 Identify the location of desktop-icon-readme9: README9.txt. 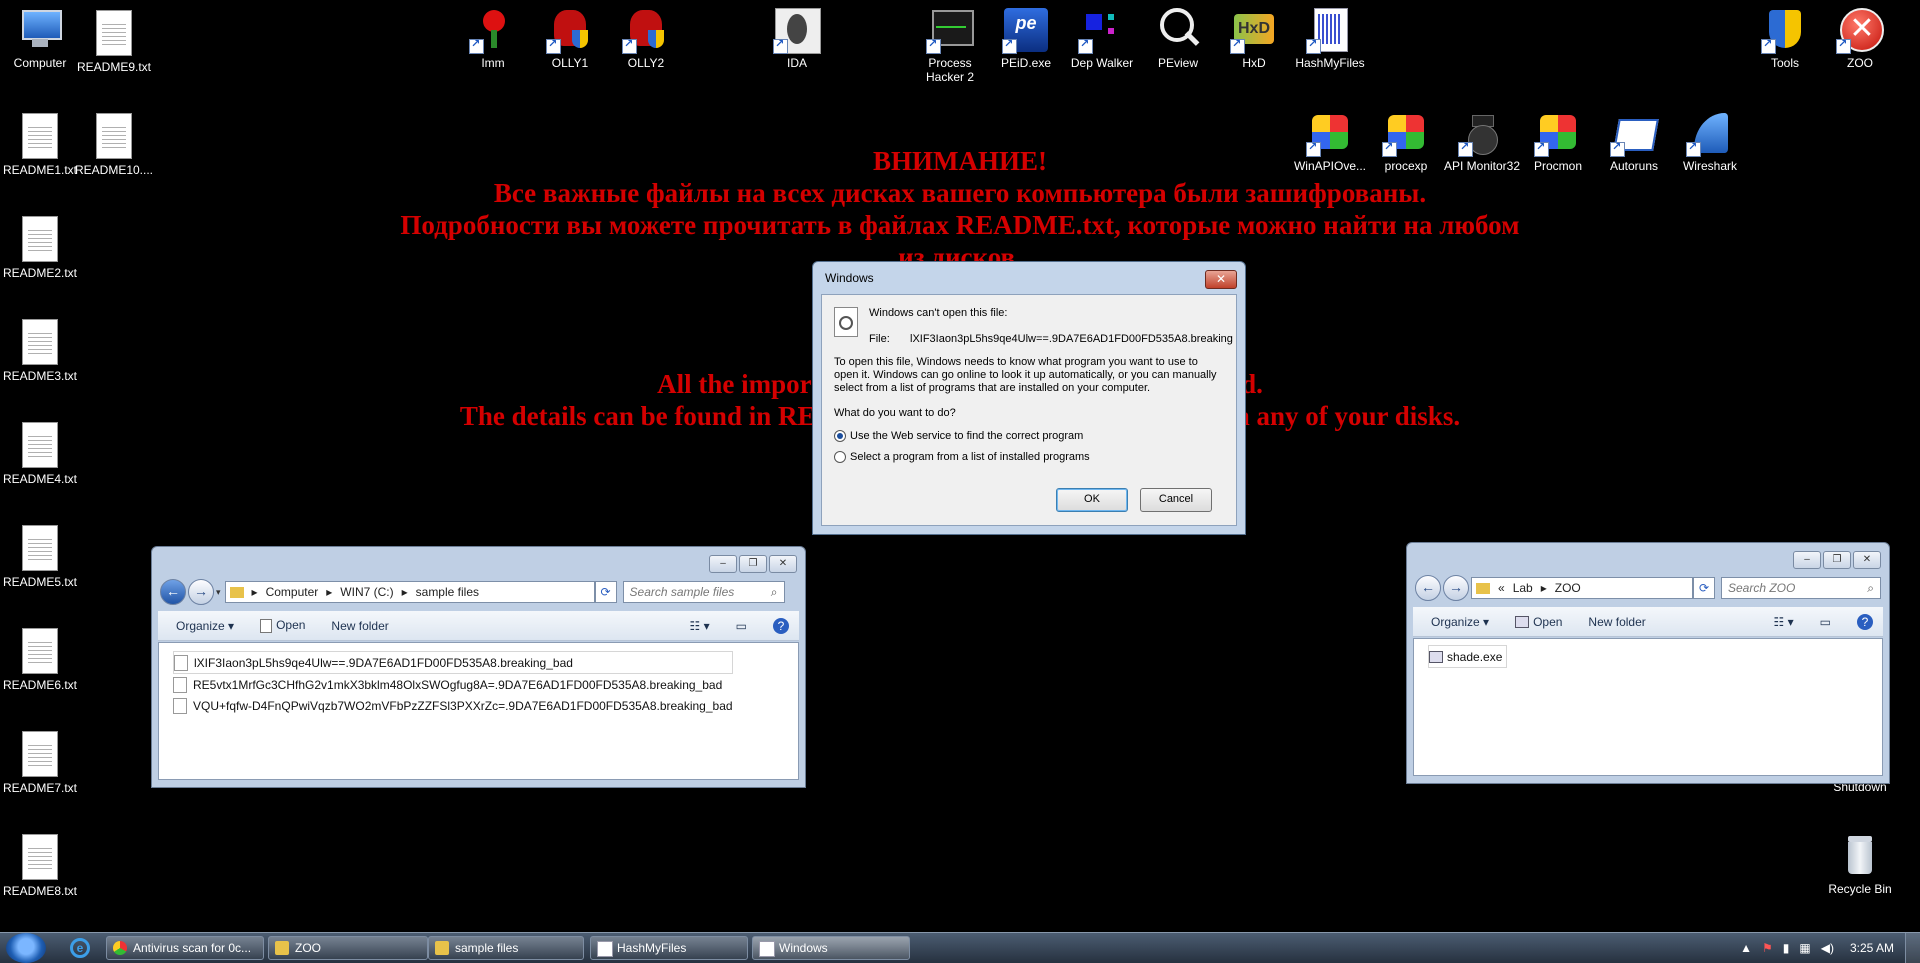
(114, 42).